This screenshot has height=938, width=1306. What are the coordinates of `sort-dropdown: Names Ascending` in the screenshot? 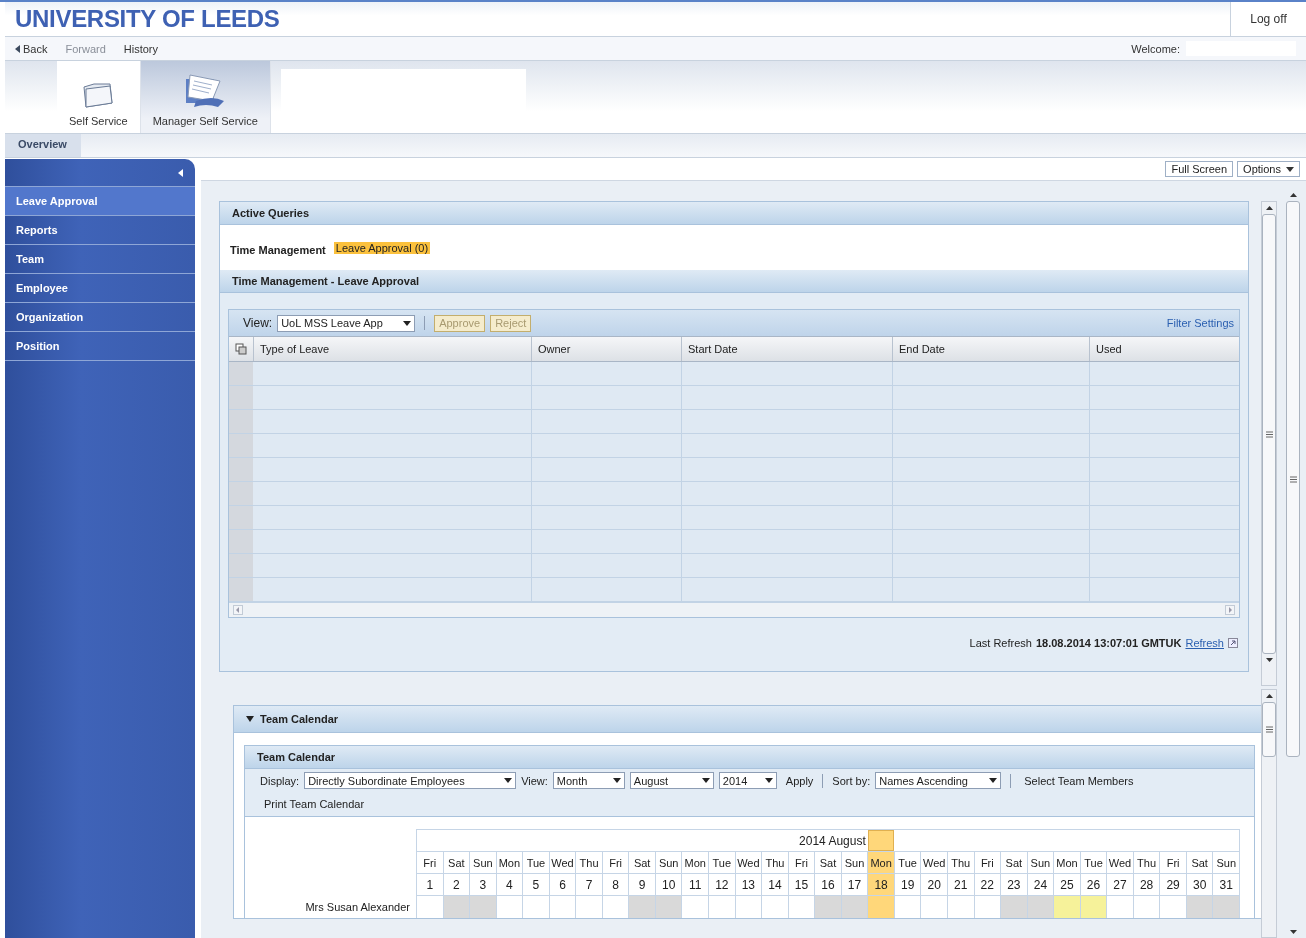 It's located at (938, 780).